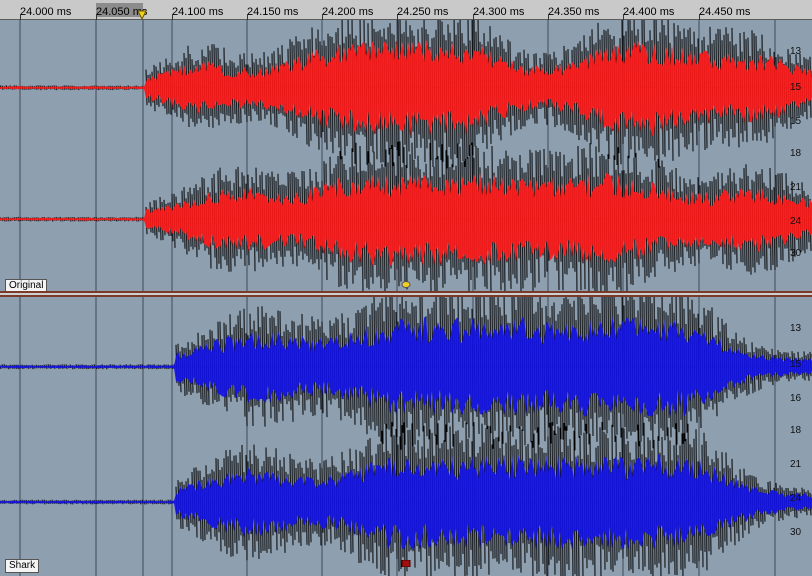 The image size is (812, 576). I want to click on track-name-label: Original, so click(26, 285).